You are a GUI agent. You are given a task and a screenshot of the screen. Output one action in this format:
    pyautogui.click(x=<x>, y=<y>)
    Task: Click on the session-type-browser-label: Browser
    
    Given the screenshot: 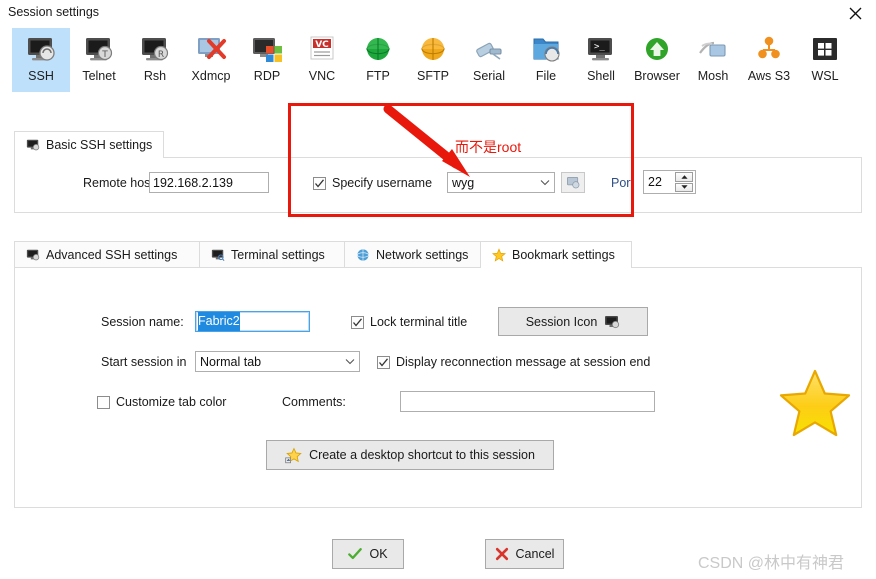 What is the action you would take?
    pyautogui.click(x=657, y=76)
    